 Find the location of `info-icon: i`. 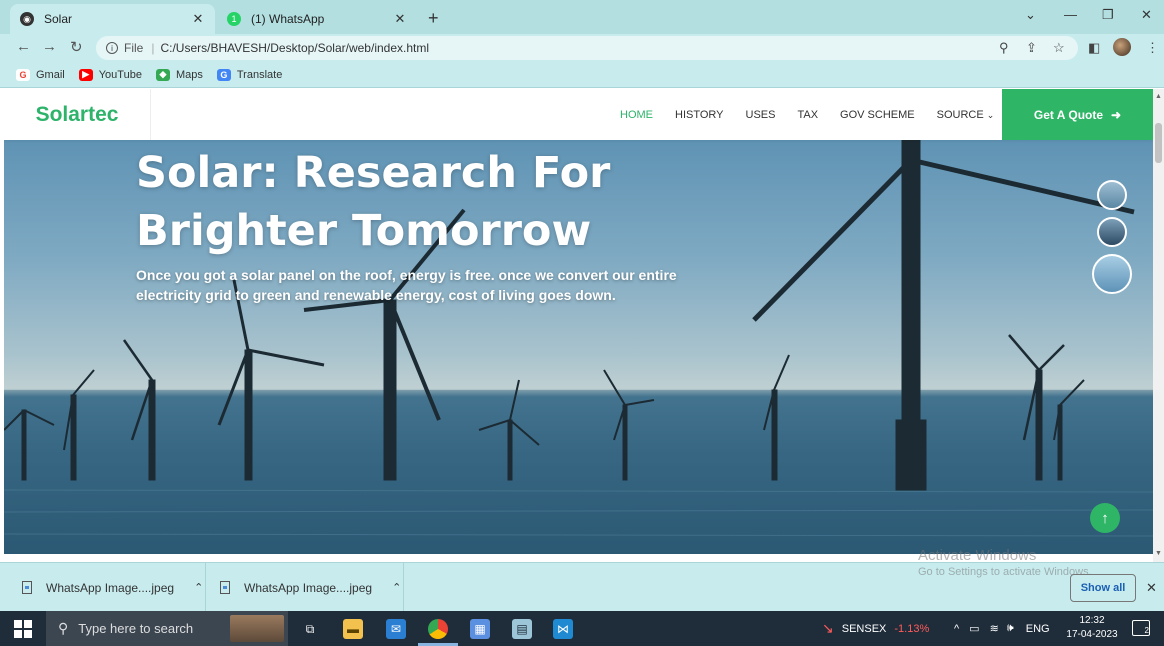

info-icon: i is located at coordinates (112, 48).